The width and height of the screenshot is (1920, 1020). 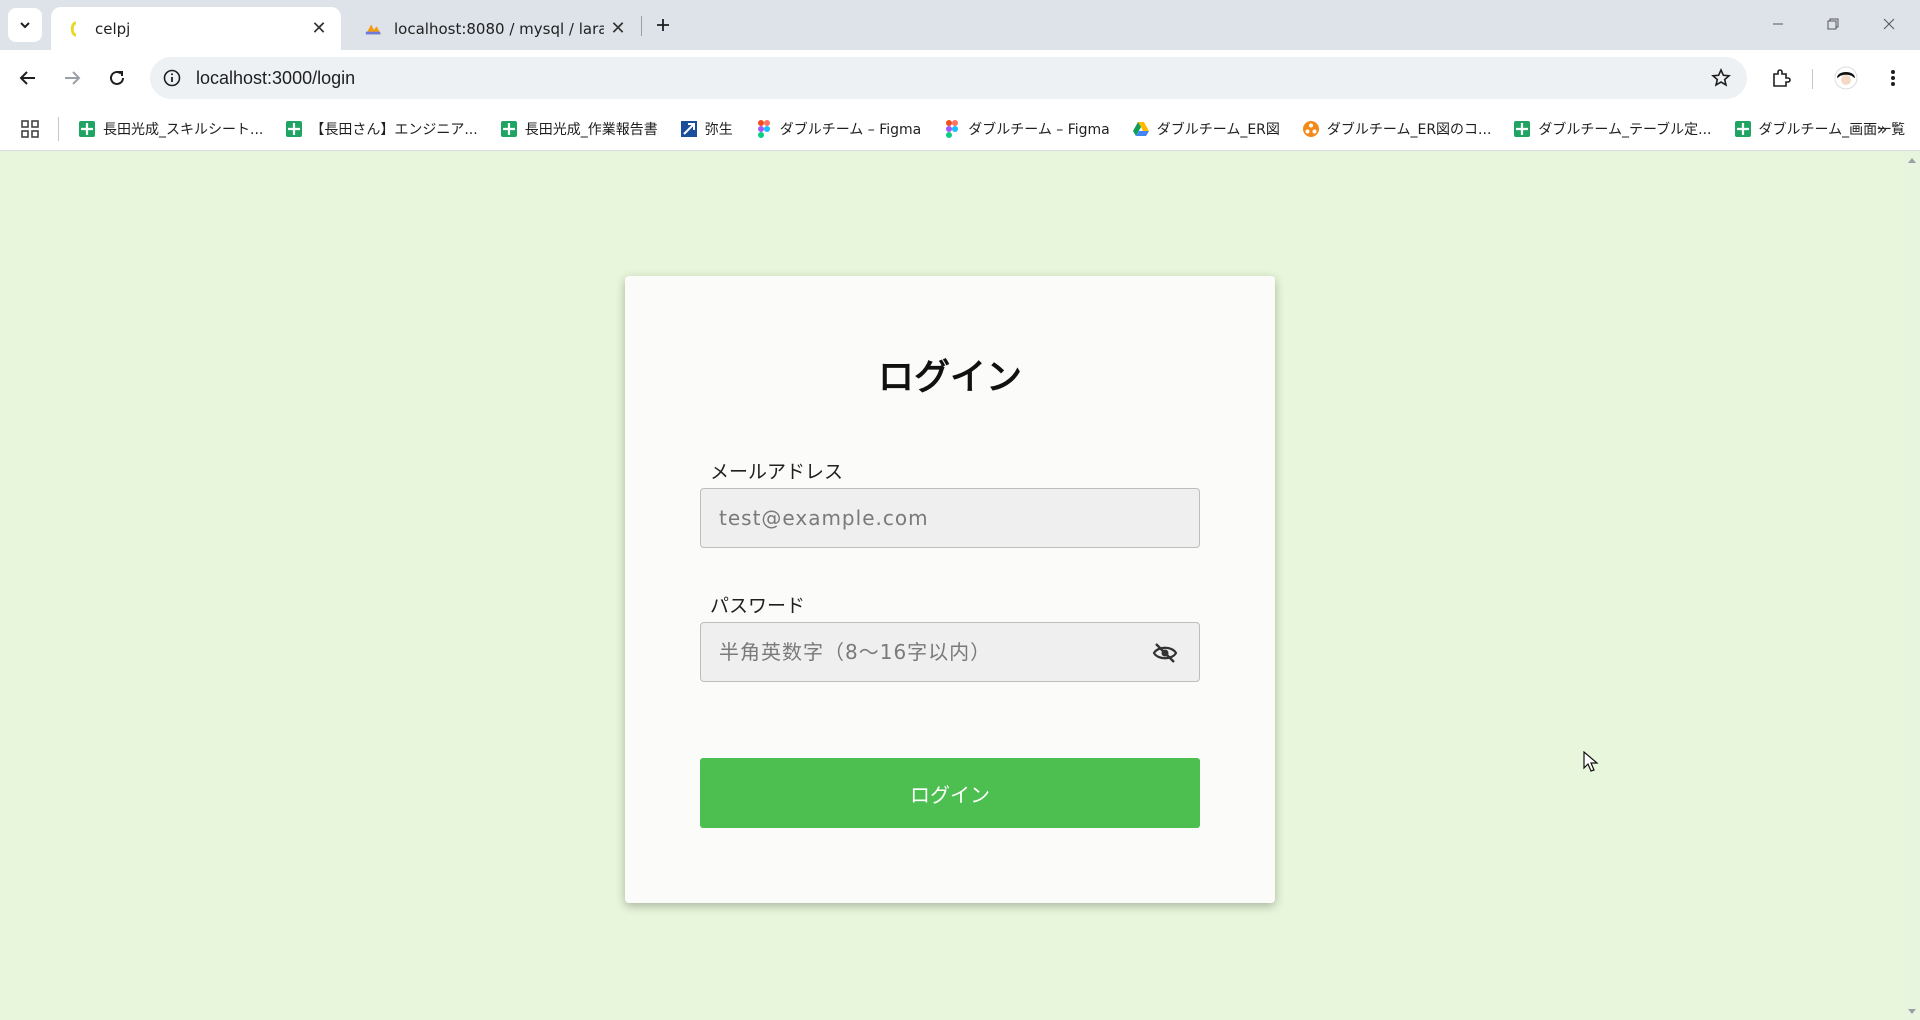 I want to click on email-field, so click(x=950, y=518).